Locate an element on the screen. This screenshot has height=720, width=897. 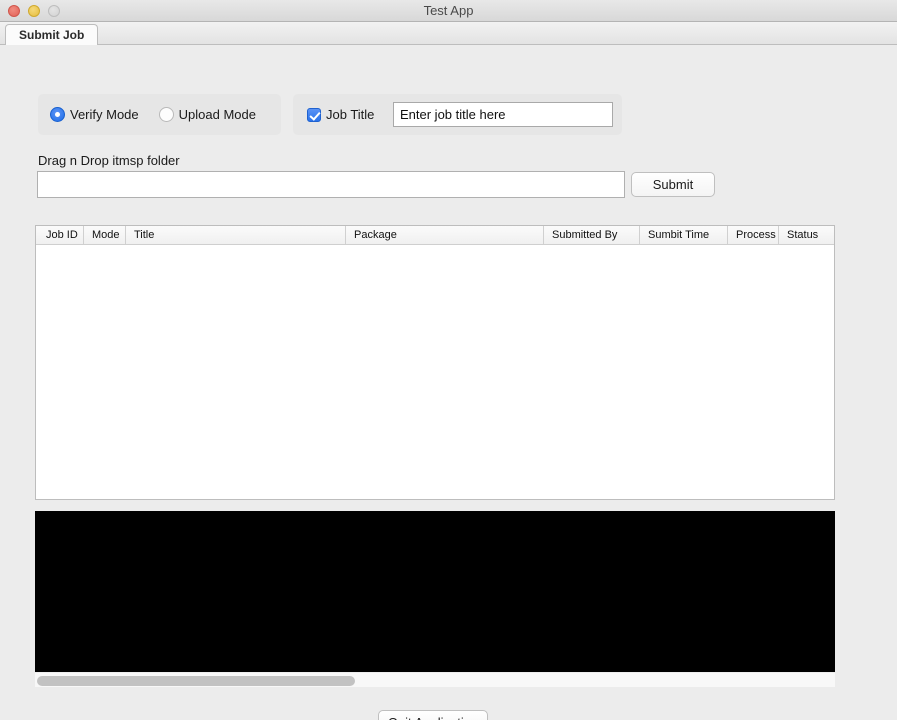
column-header-process: Process is located at coordinates (752, 235).